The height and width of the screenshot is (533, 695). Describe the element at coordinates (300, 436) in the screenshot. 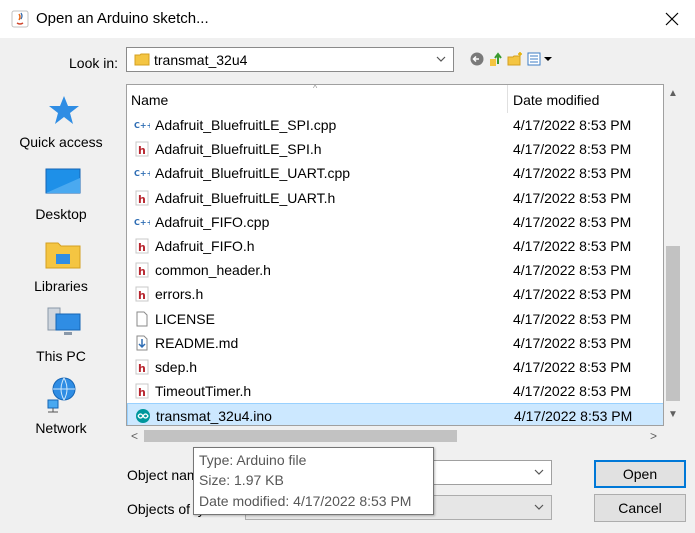

I see `horizontal-scroll-thumb` at that location.